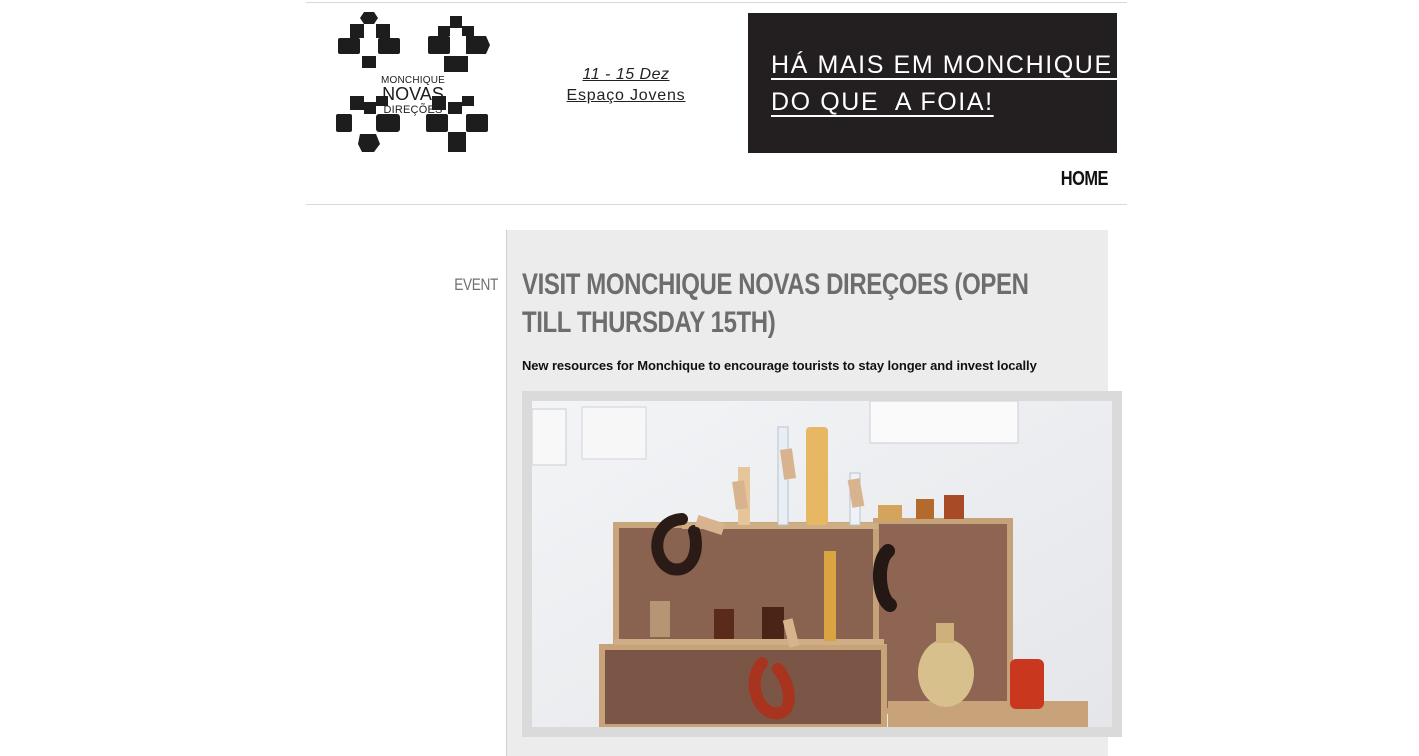 The width and height of the screenshot is (1419, 756). I want to click on logo-text-novas: NOVAS, so click(413, 94).